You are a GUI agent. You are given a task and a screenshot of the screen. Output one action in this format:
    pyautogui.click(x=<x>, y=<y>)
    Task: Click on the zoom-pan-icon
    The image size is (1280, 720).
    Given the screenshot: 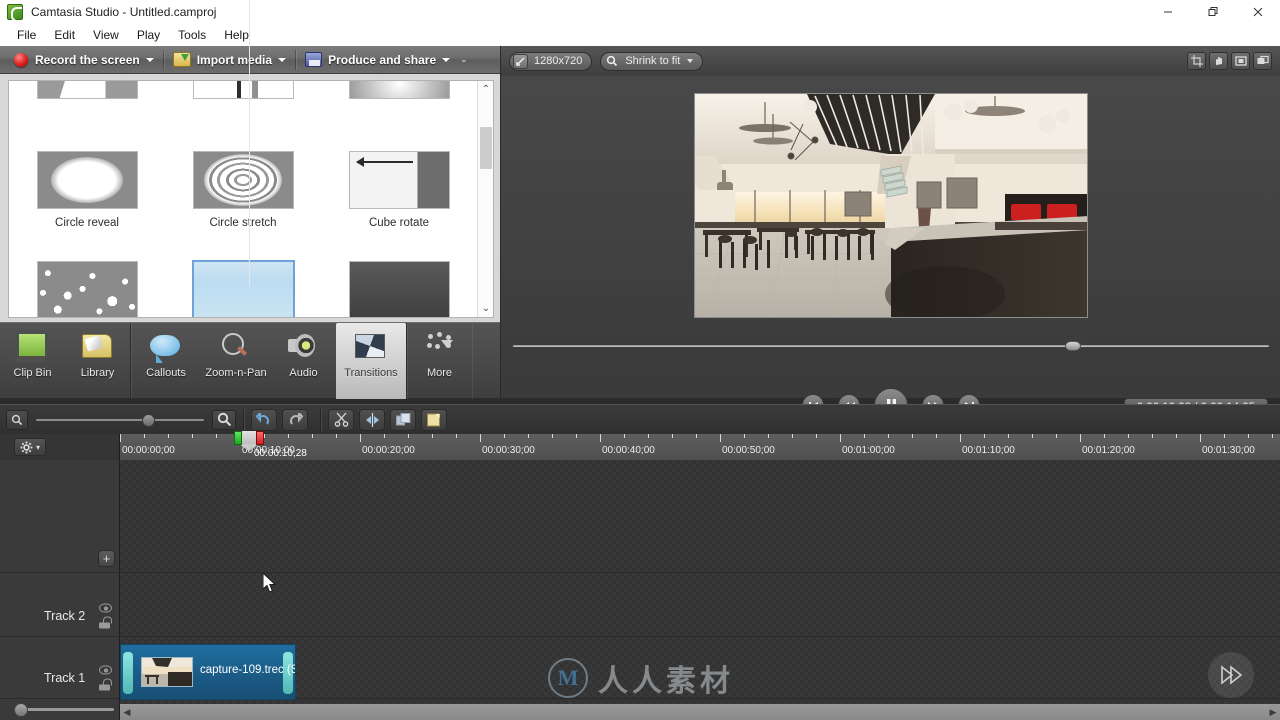 What is the action you would take?
    pyautogui.click(x=236, y=346)
    